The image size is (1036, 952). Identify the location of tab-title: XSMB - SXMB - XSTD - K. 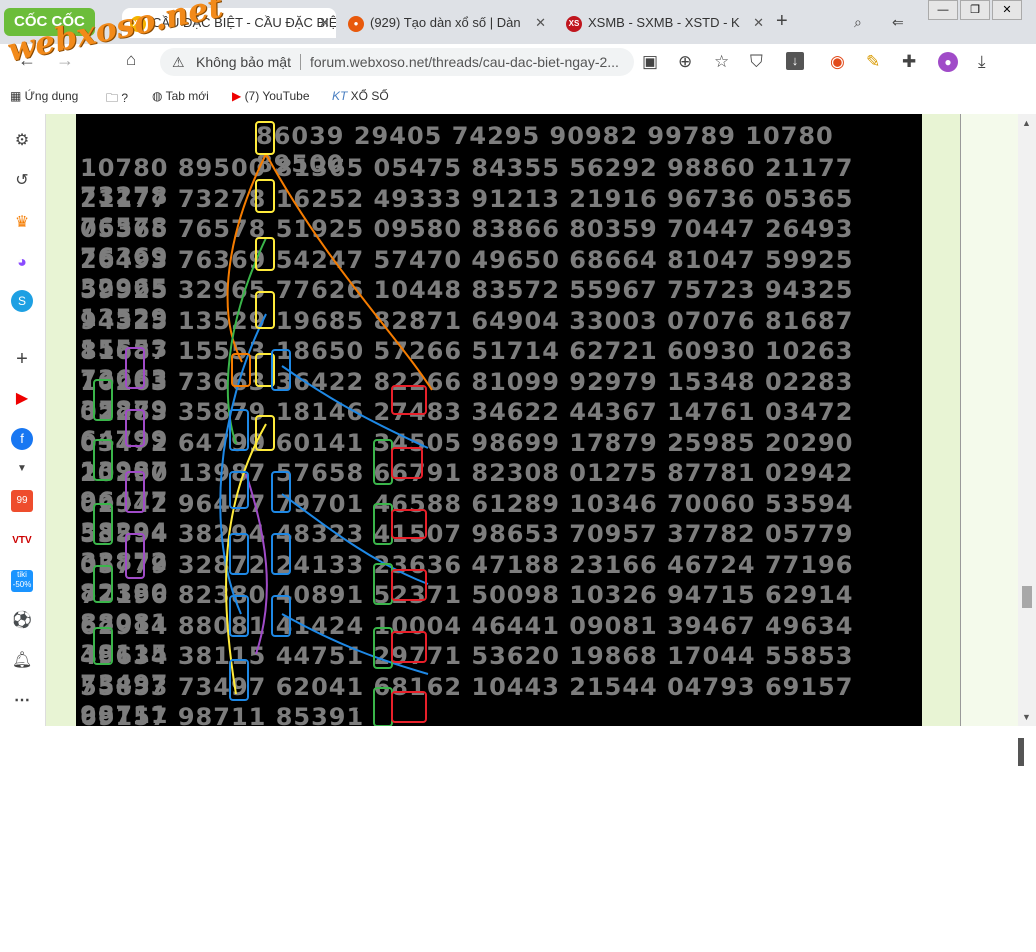
(664, 22).